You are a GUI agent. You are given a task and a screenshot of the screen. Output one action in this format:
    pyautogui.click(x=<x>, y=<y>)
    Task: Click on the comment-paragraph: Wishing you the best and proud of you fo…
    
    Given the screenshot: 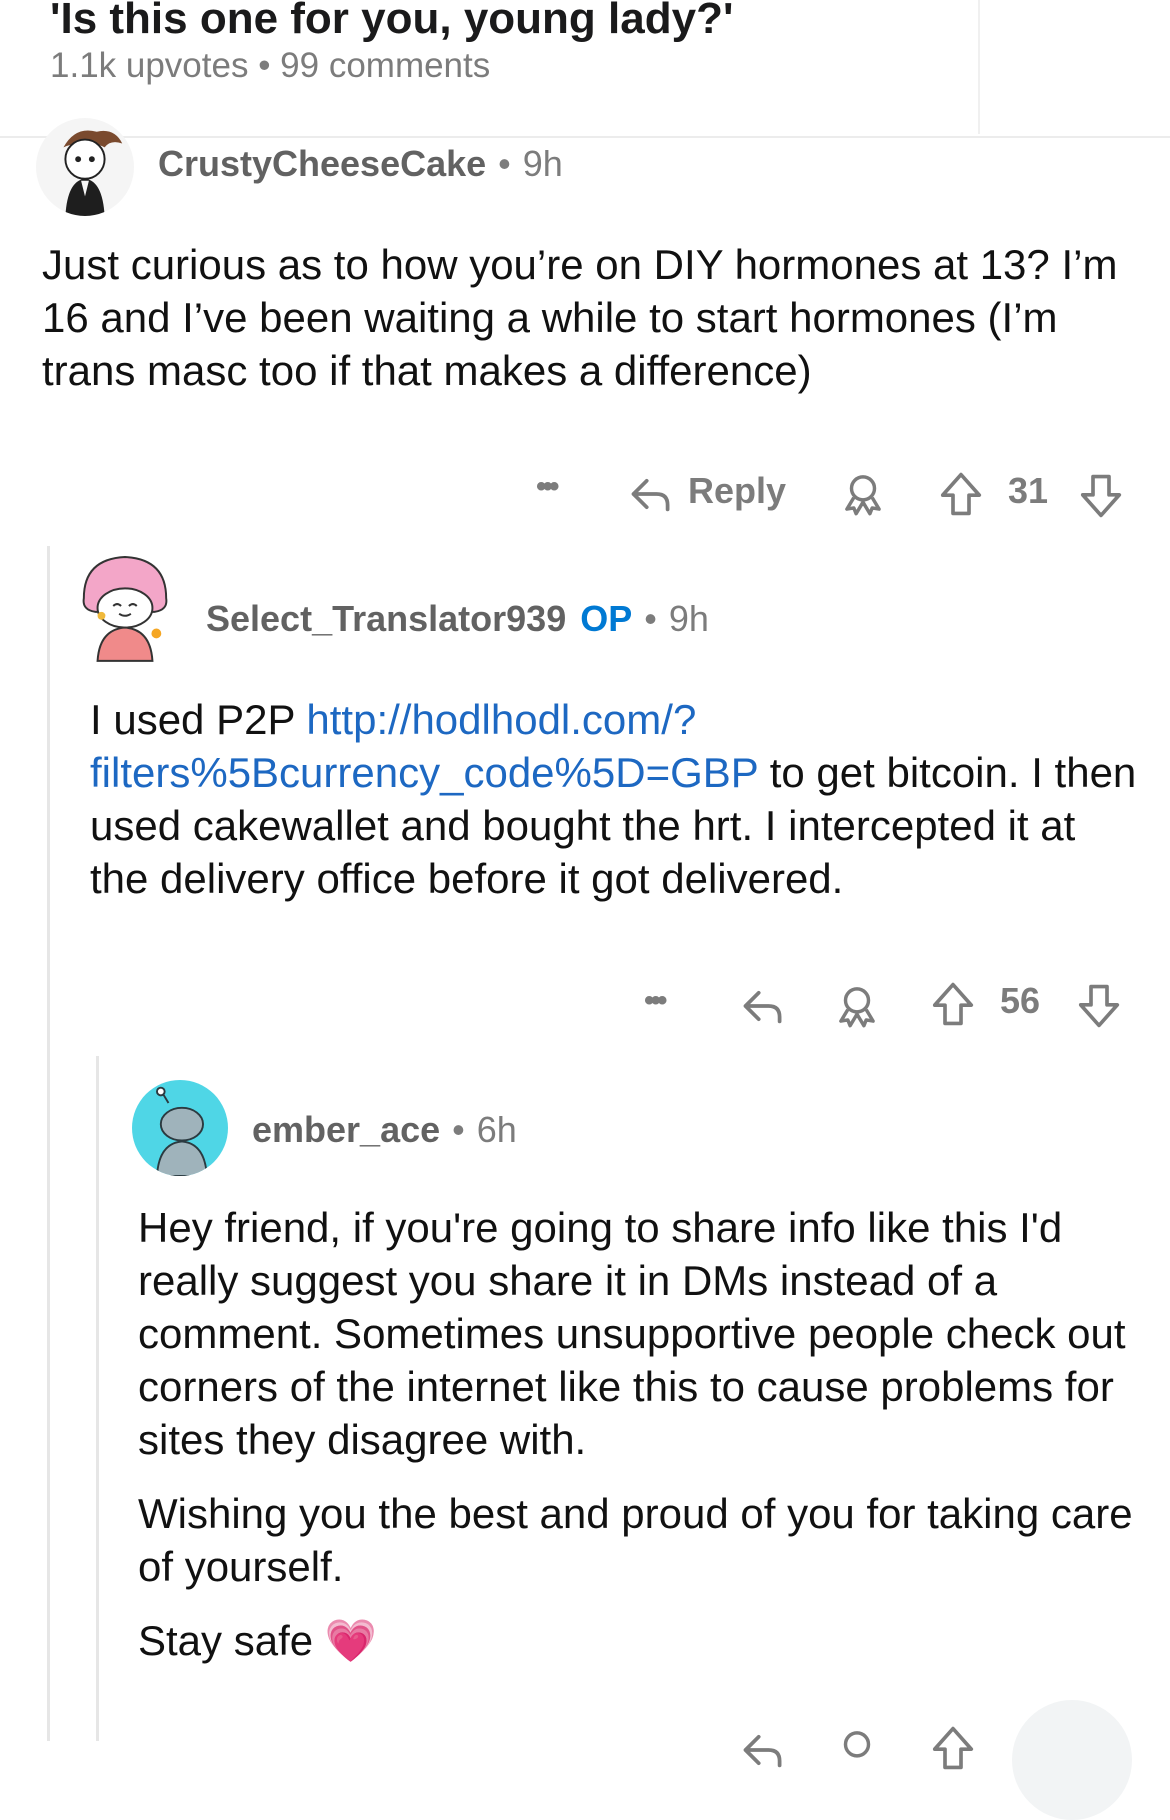 What is the action you would take?
    pyautogui.click(x=635, y=1540)
    